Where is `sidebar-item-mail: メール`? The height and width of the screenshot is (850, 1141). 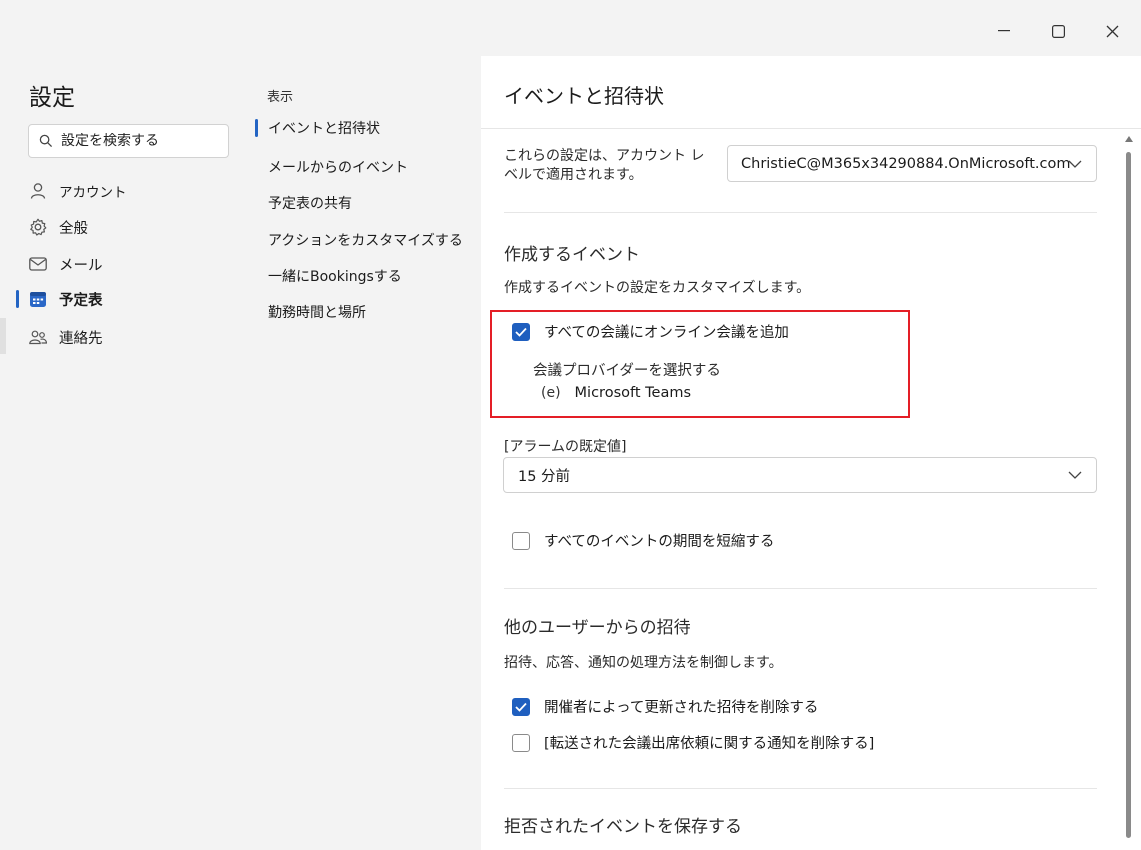 sidebar-item-mail: メール is located at coordinates (65, 264).